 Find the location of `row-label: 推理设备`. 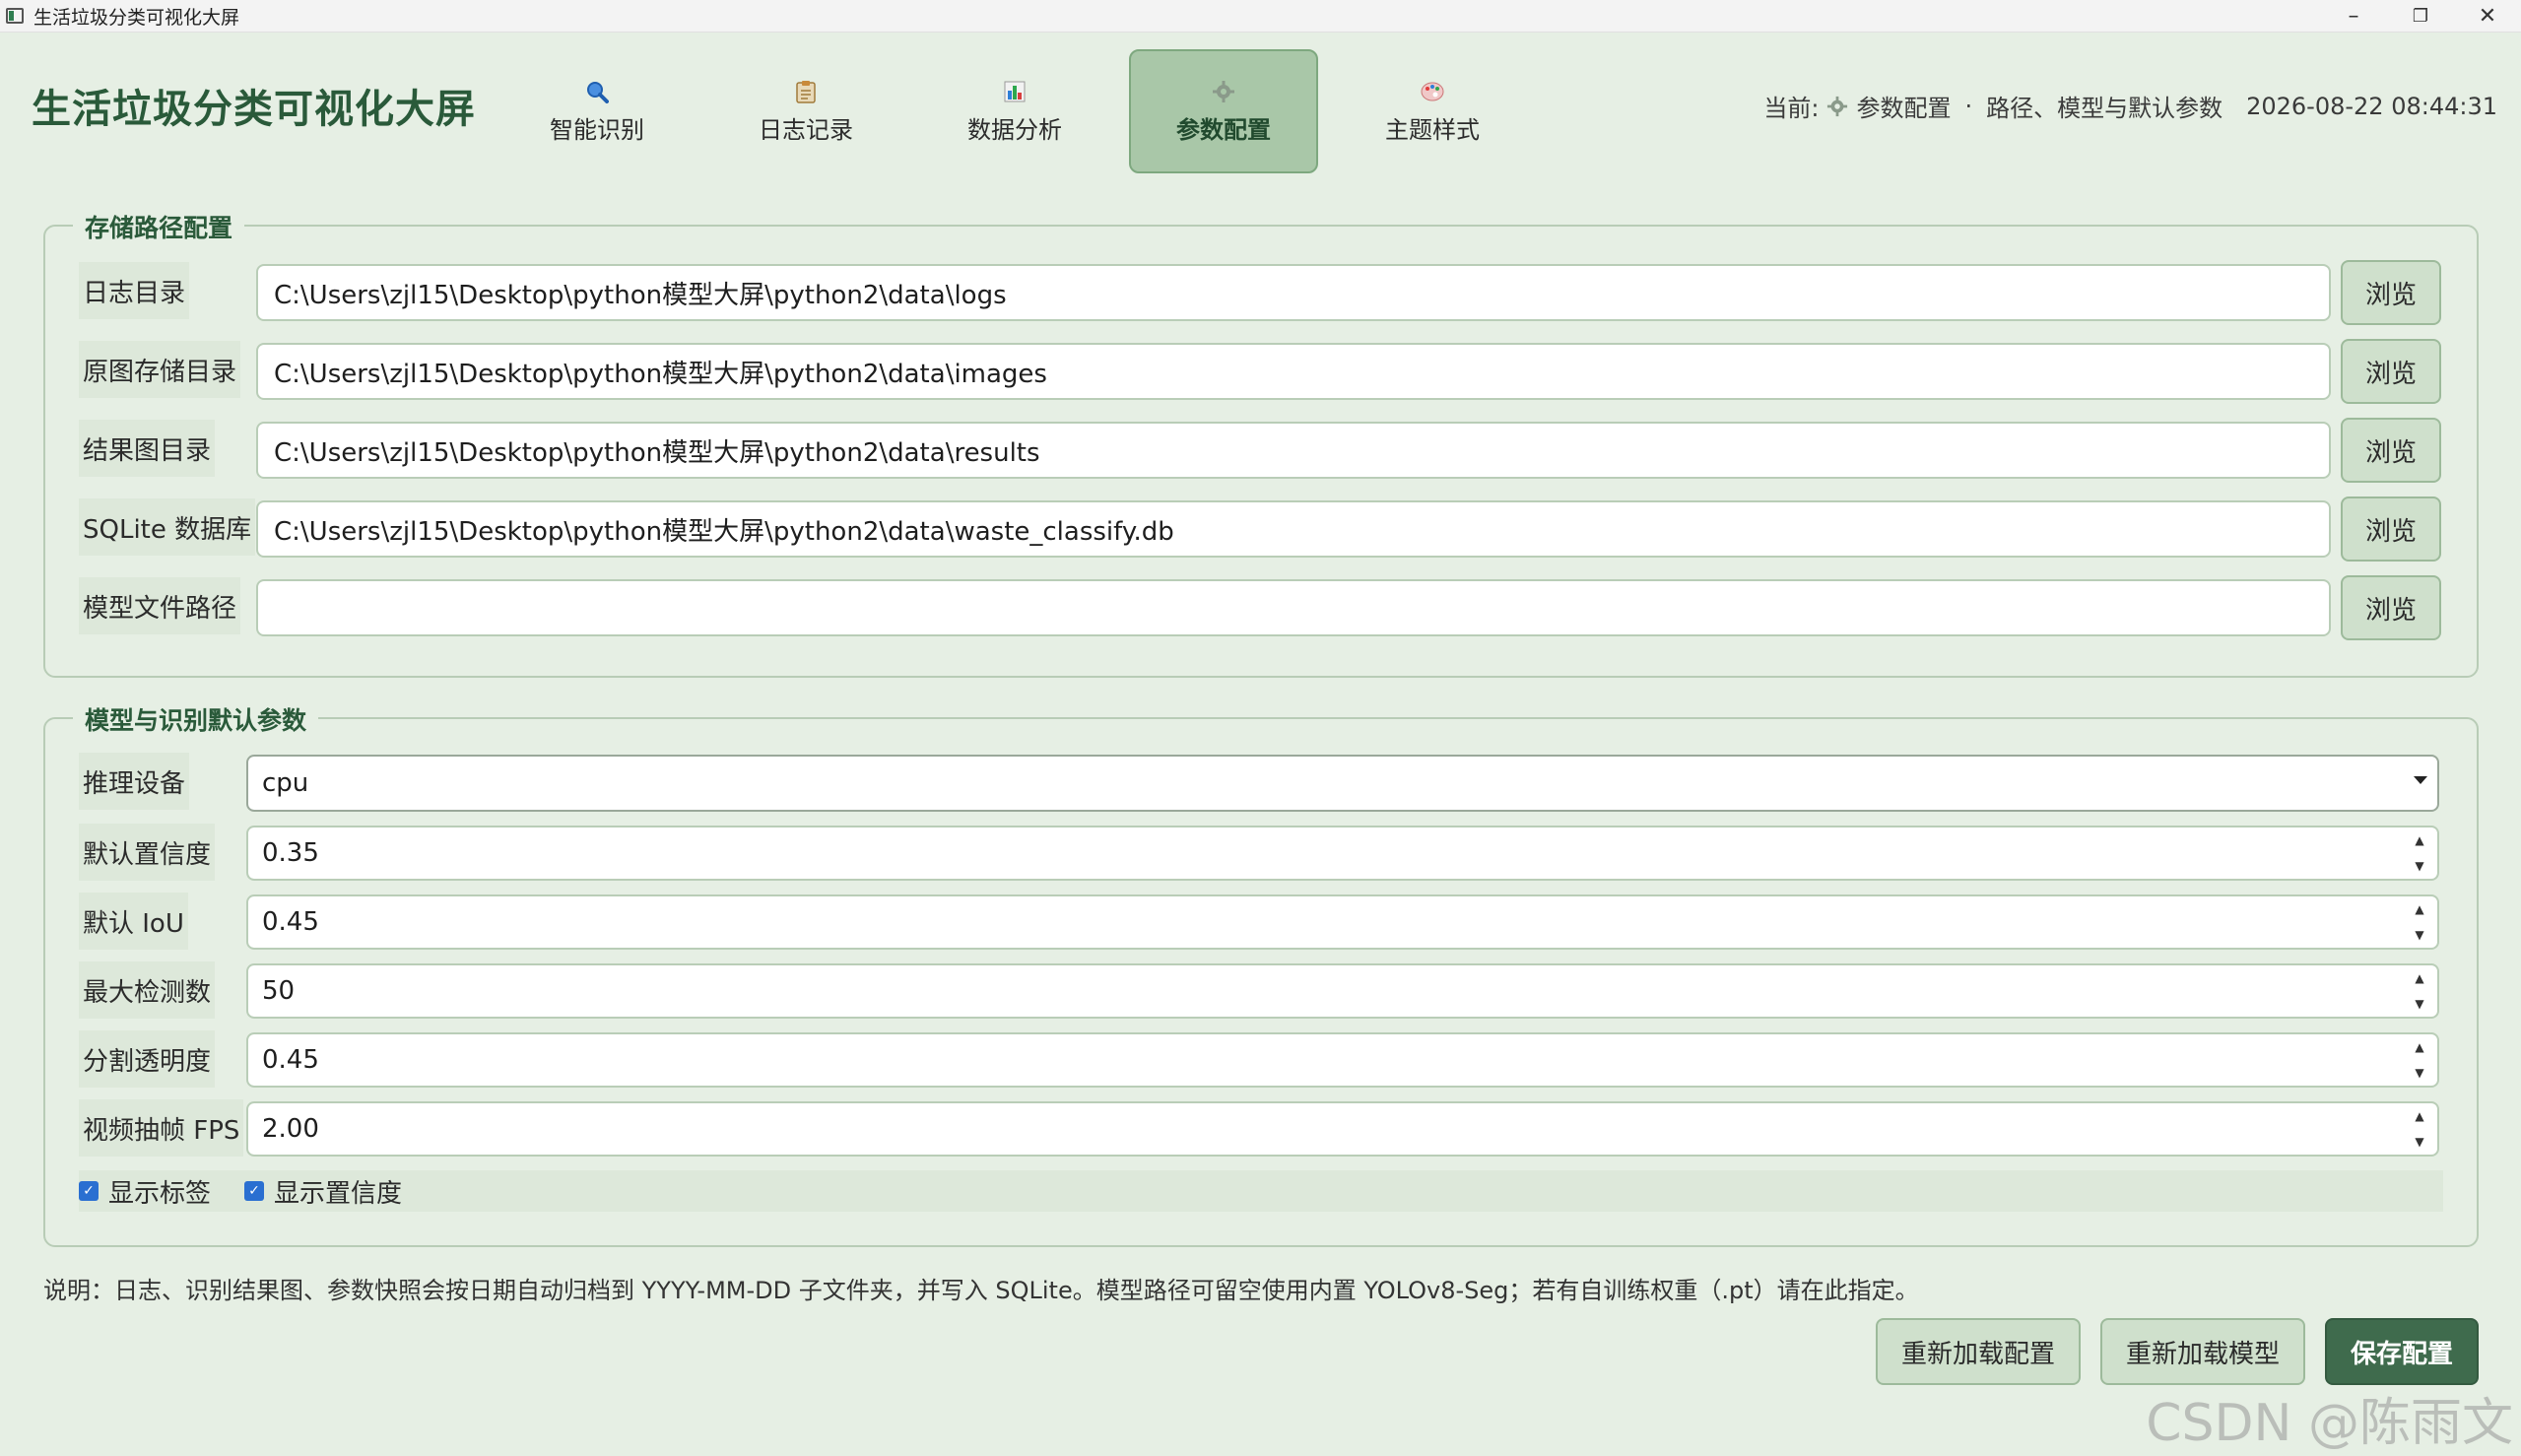

row-label: 推理设备 is located at coordinates (134, 781).